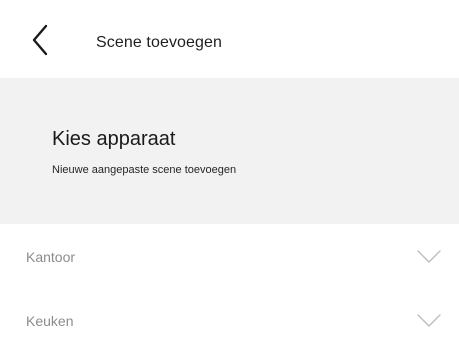  What do you see at coordinates (50, 321) in the screenshot?
I see `room-label: Keuken` at bounding box center [50, 321].